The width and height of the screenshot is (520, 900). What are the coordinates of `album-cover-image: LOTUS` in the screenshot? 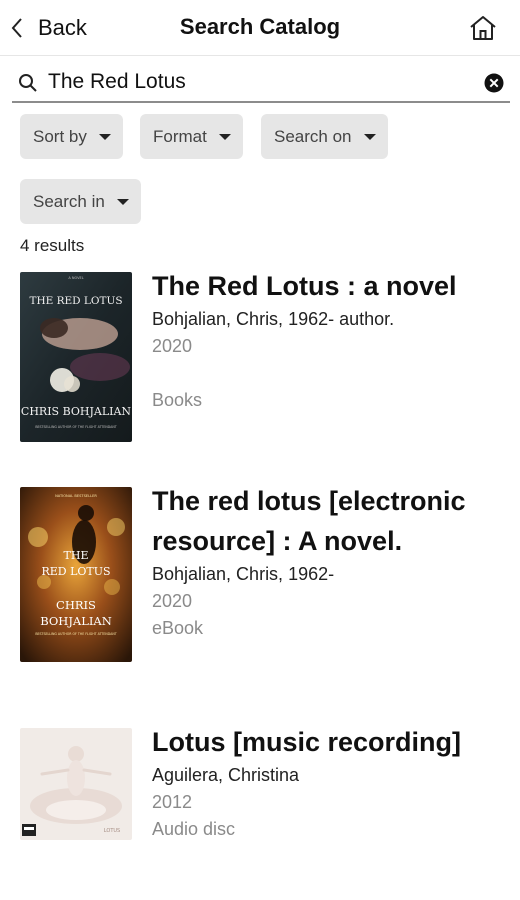 It's located at (76, 784).